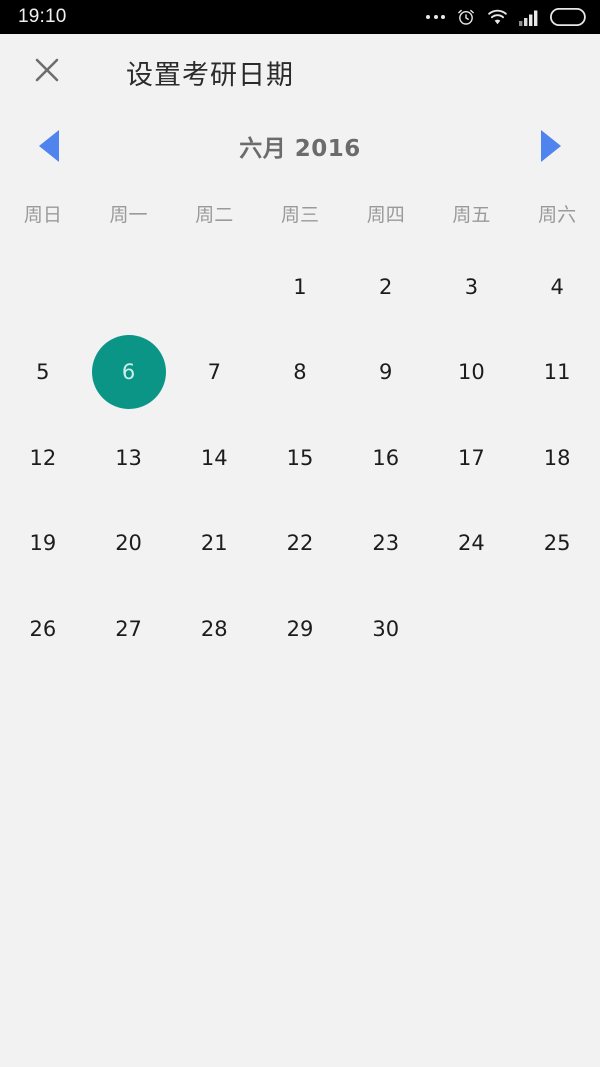 This screenshot has width=600, height=1067. I want to click on calendar-day-number: 12, so click(43, 457).